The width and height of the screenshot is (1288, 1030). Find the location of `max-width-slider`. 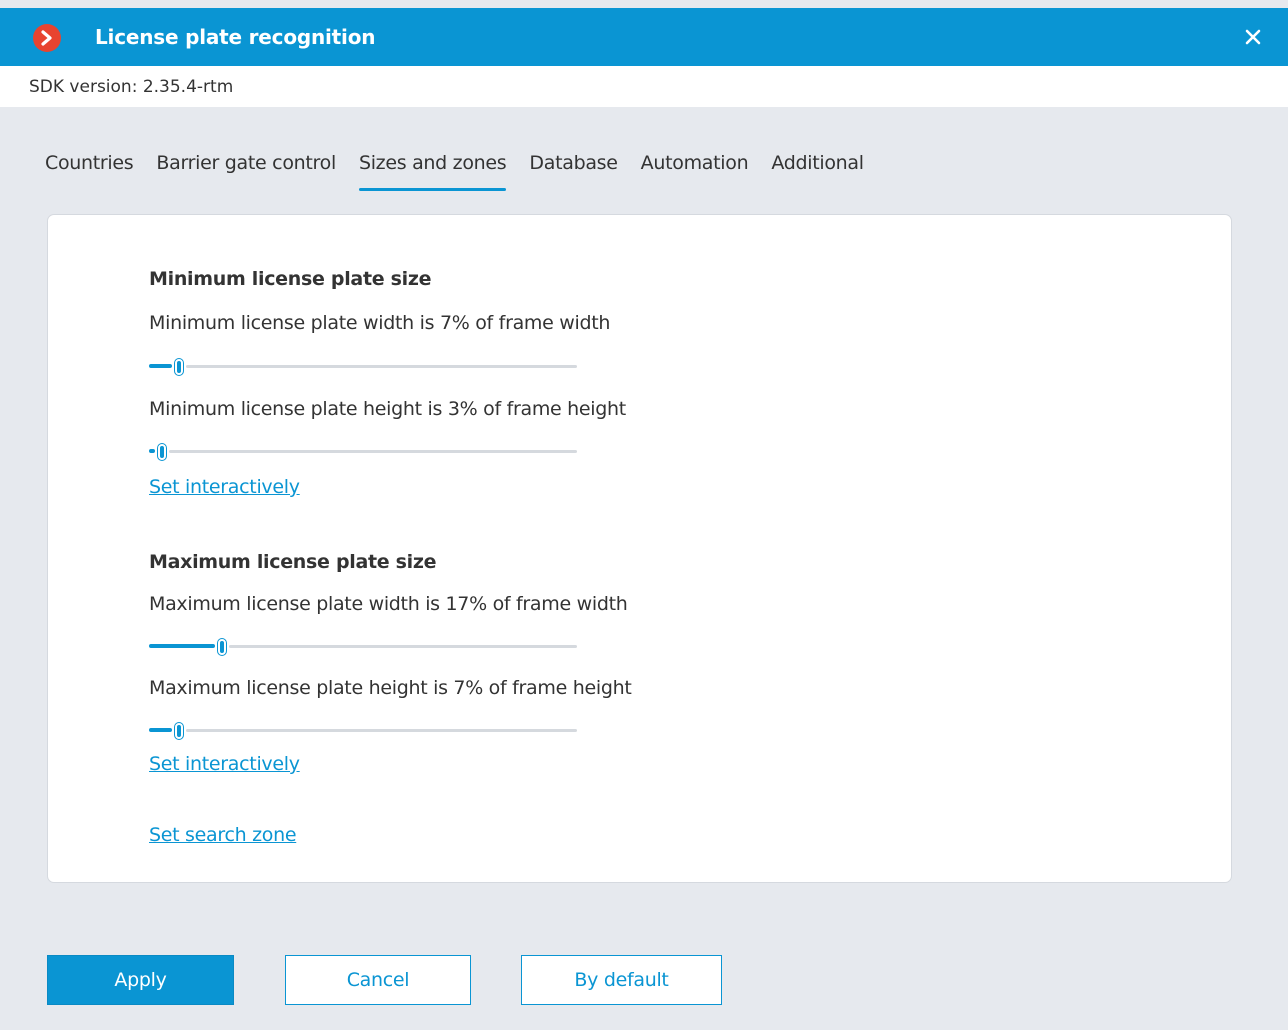

max-width-slider is located at coordinates (363, 647).